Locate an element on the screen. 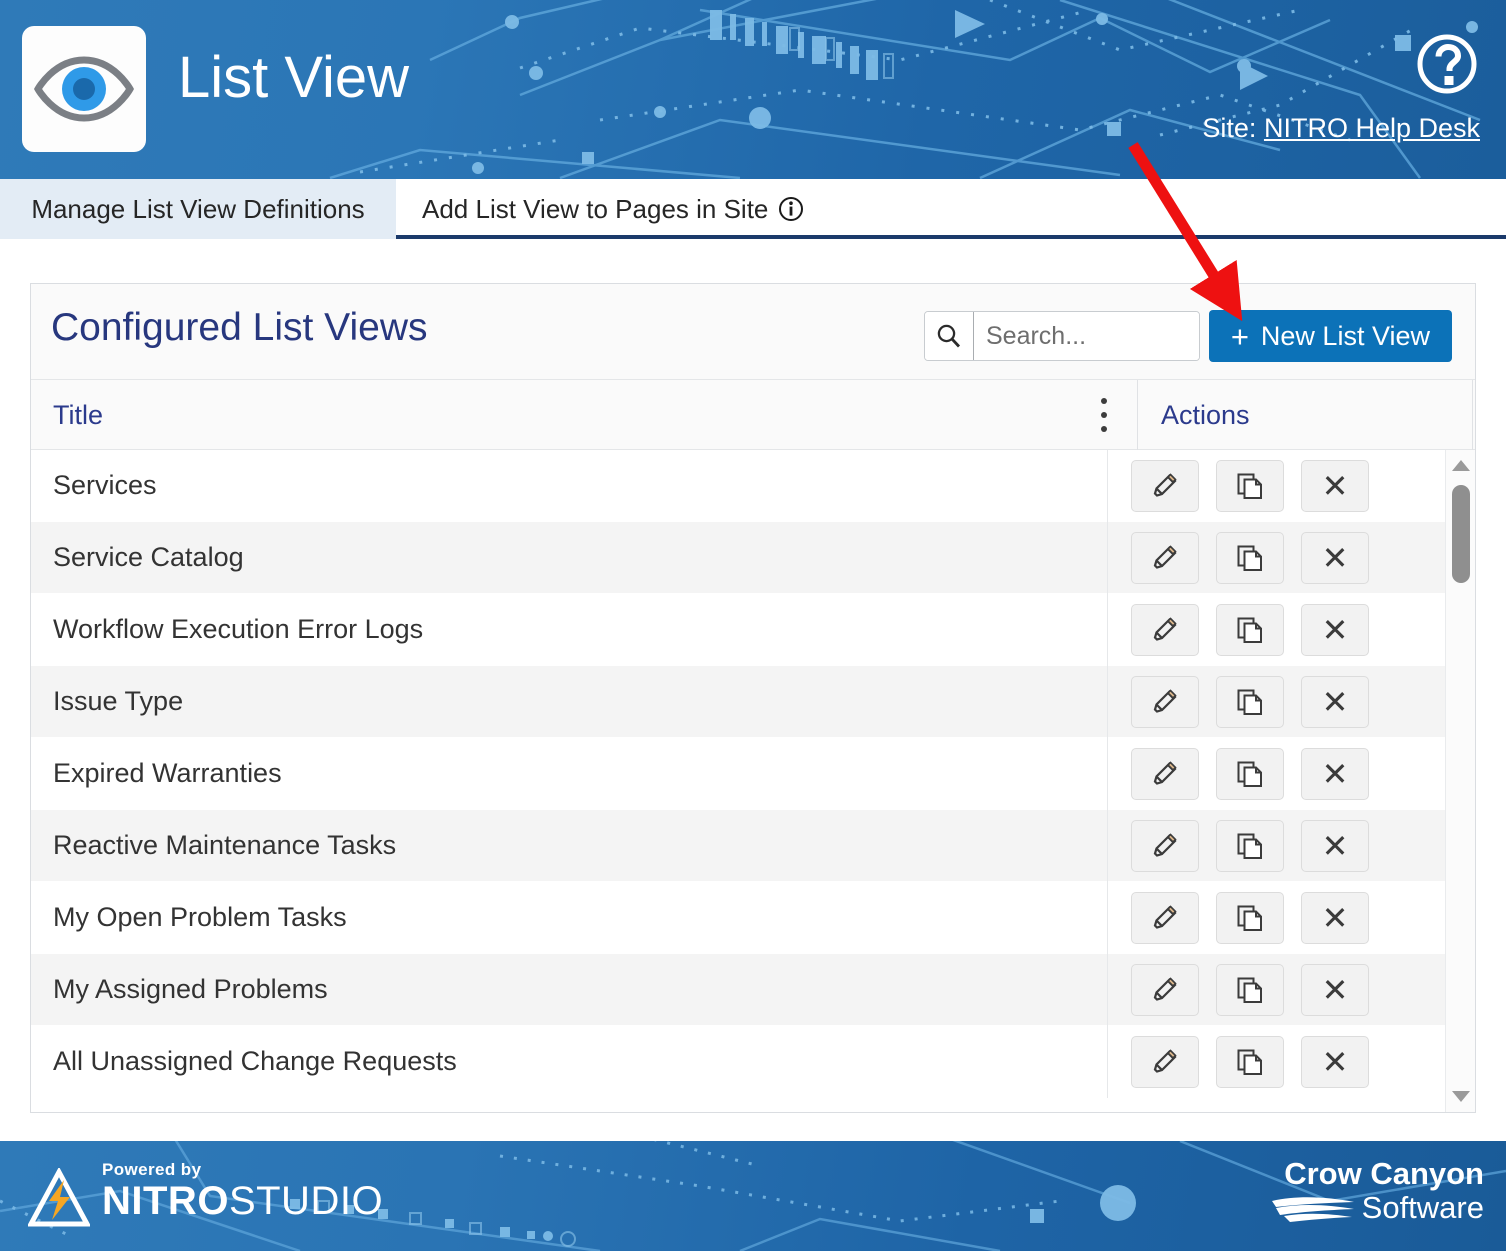 This screenshot has height=1251, width=1506. nitro-bolt-icon is located at coordinates (59, 1197).